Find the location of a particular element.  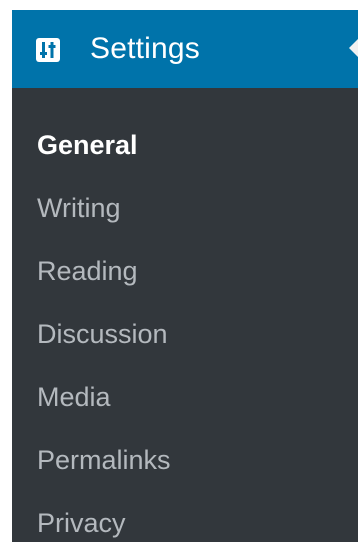

settings-menu-header: Settings is located at coordinates (185, 49).